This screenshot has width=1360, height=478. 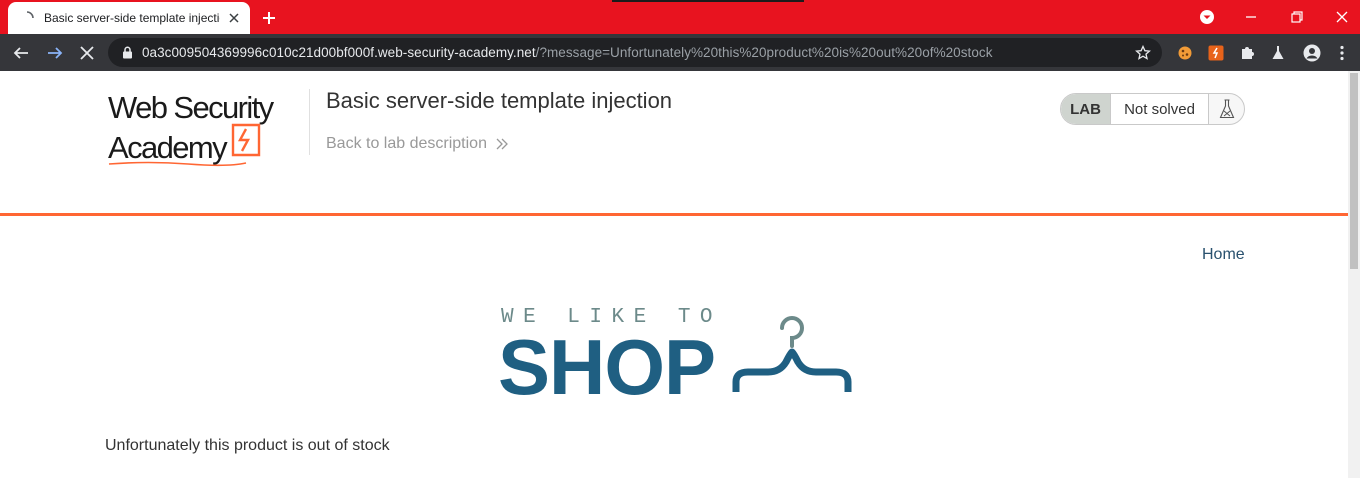 I want to click on window-drag-strip, so click(x=708, y=1).